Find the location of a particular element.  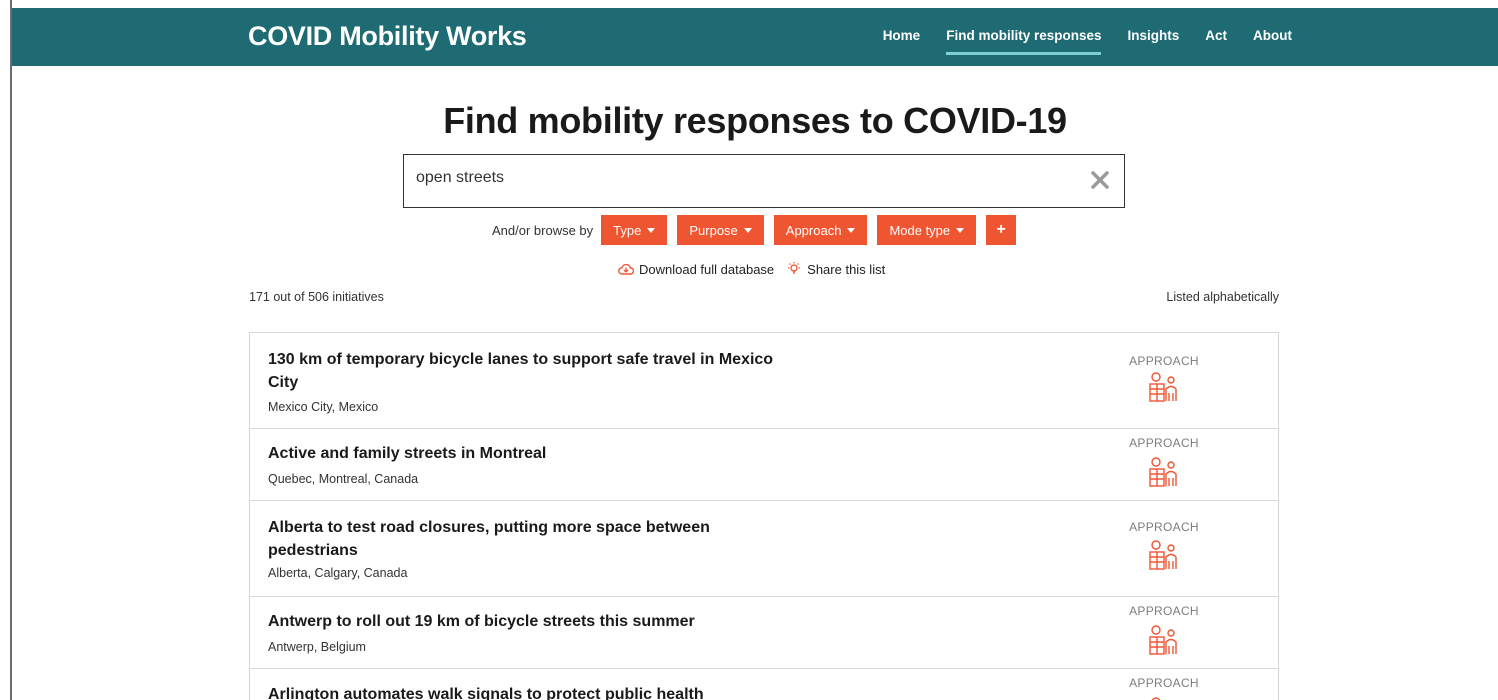

download-database-link: Download full database is located at coordinates (696, 269).